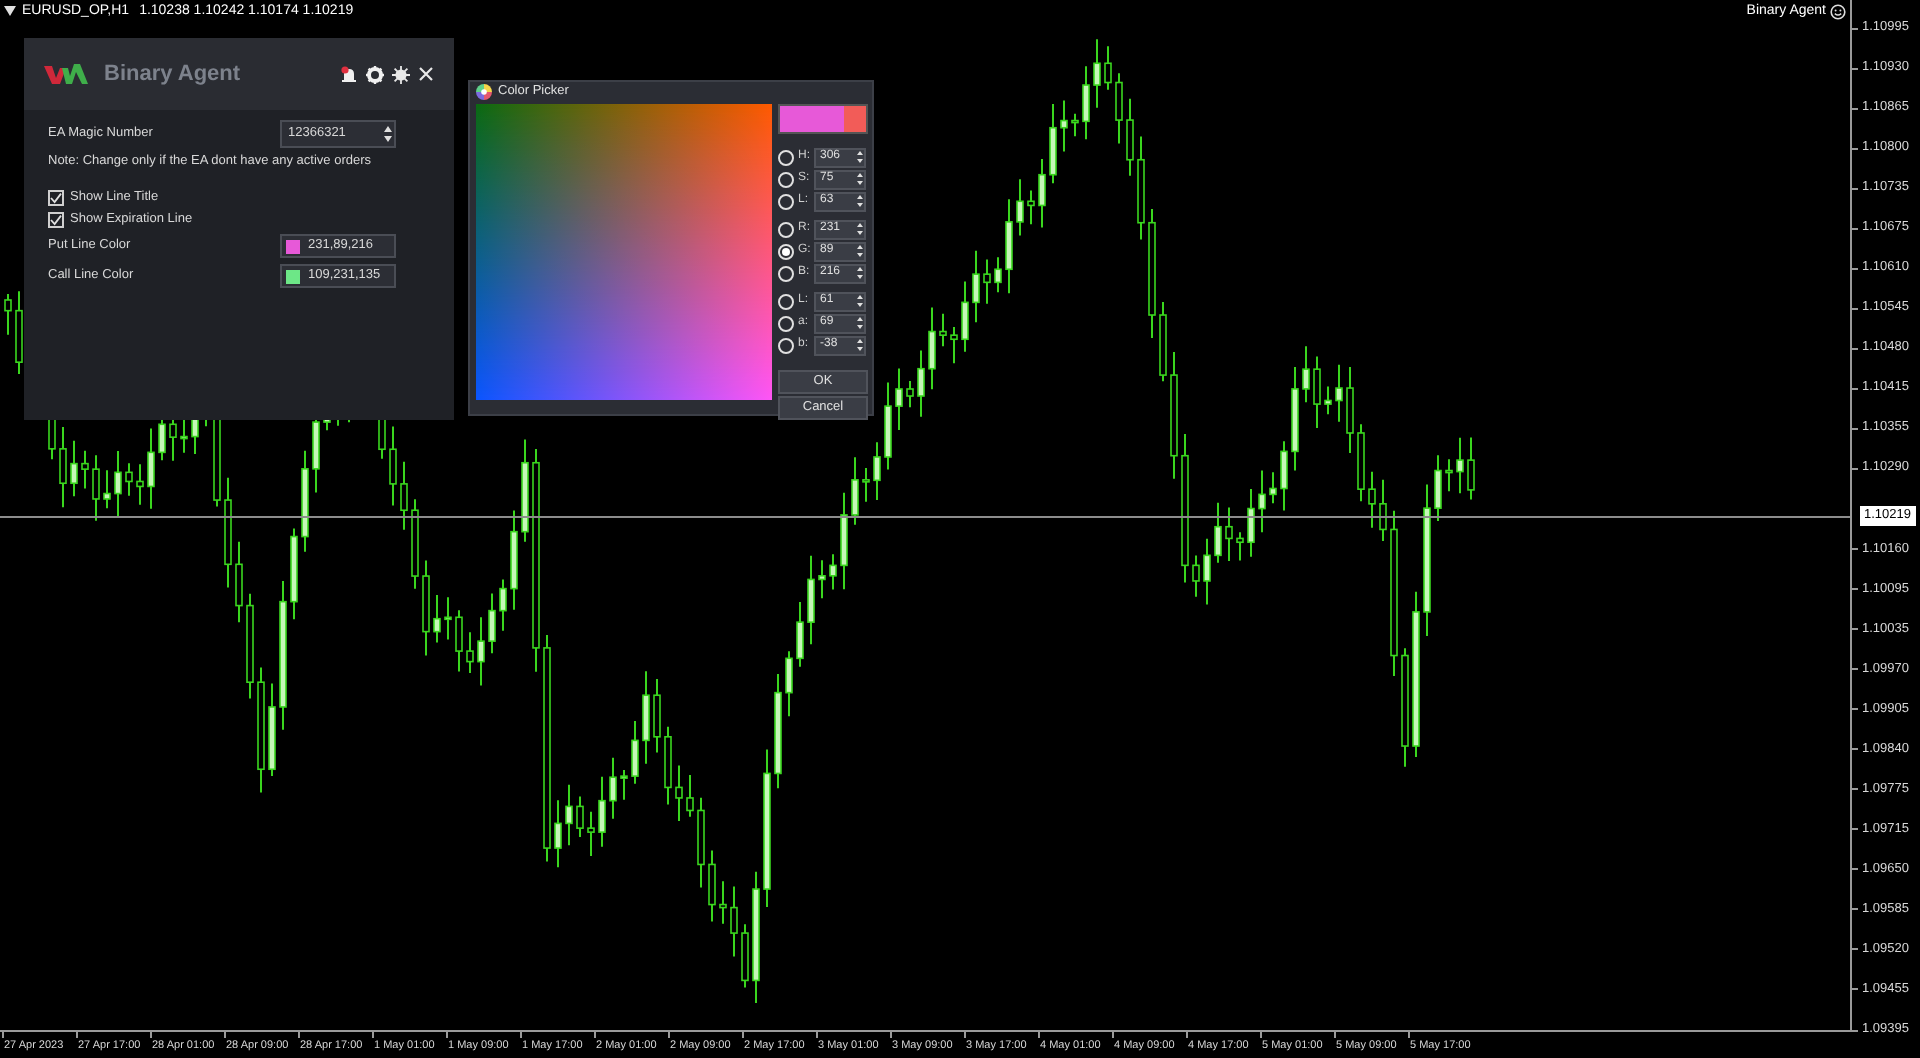 This screenshot has width=1920, height=1058. I want to click on sun-icon, so click(401, 74).